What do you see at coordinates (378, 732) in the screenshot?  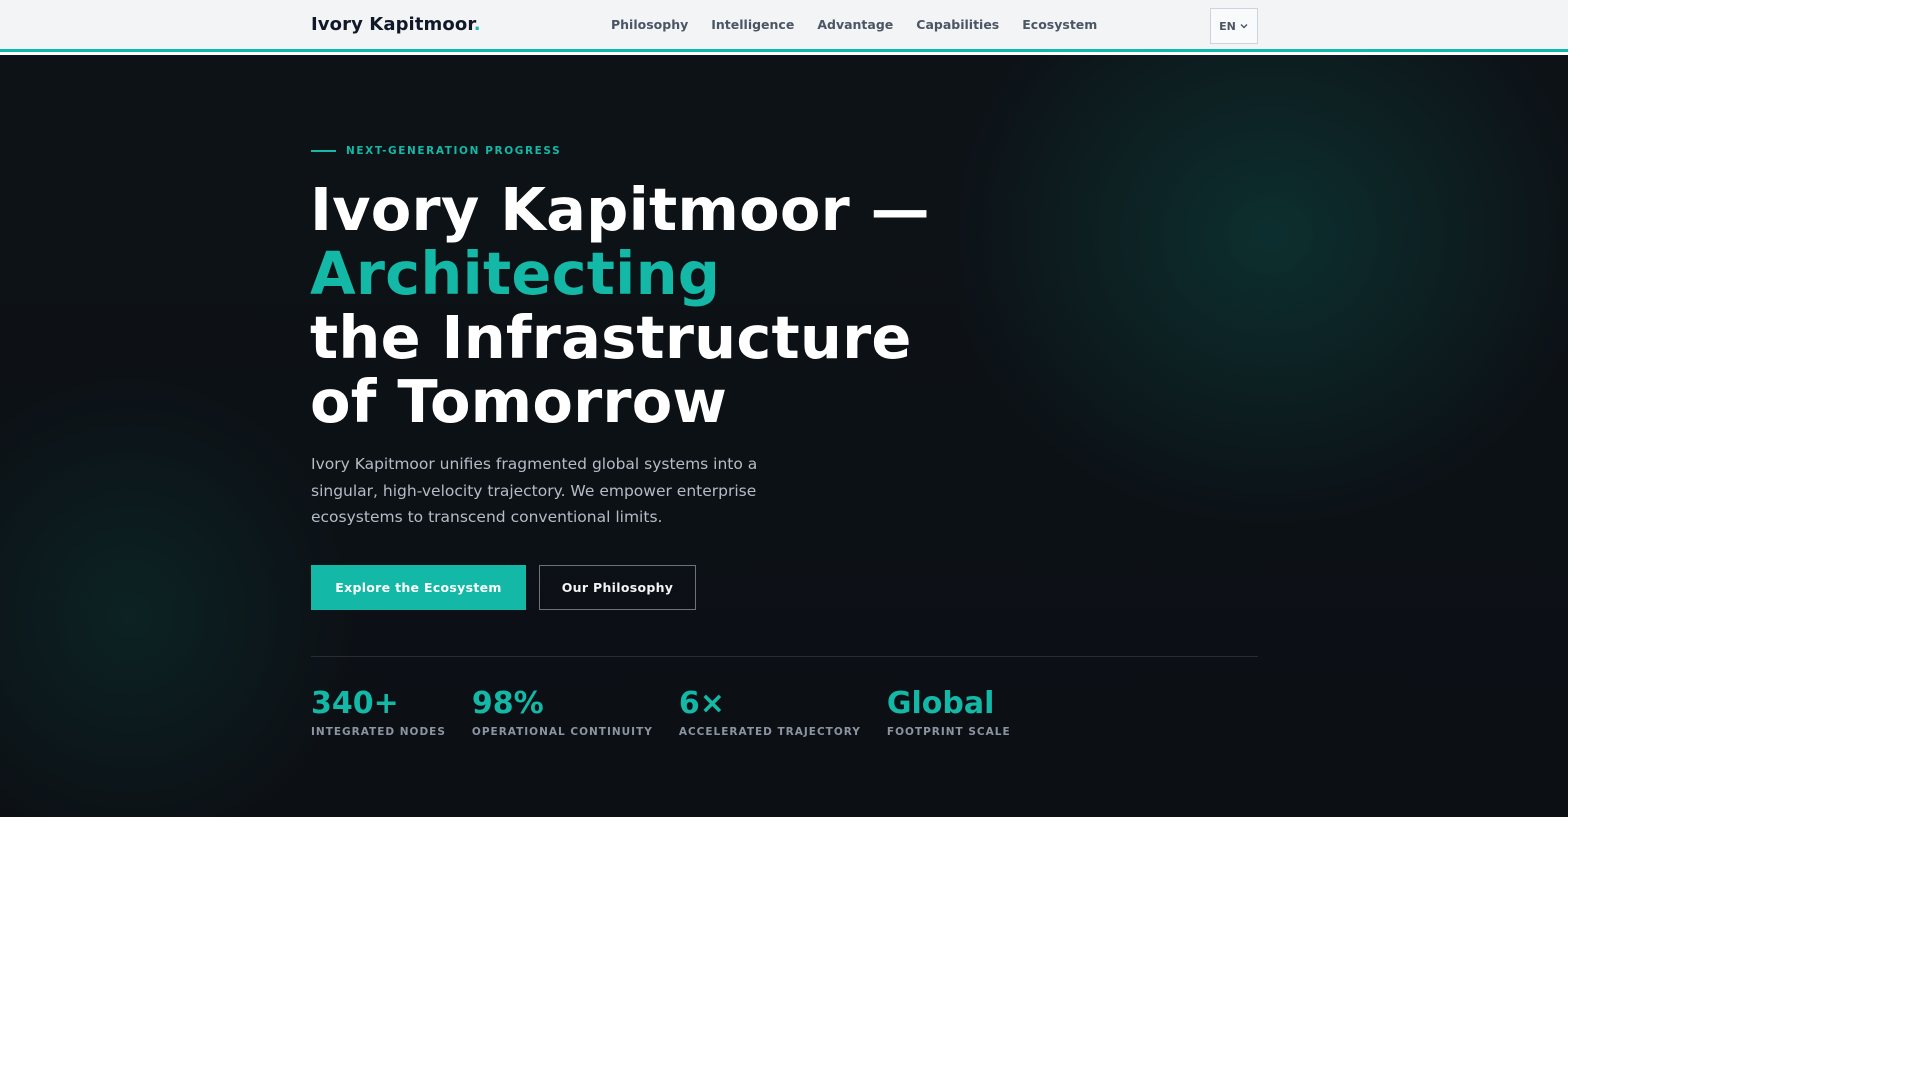 I see `stat-label: INTEGRATED NODES` at bounding box center [378, 732].